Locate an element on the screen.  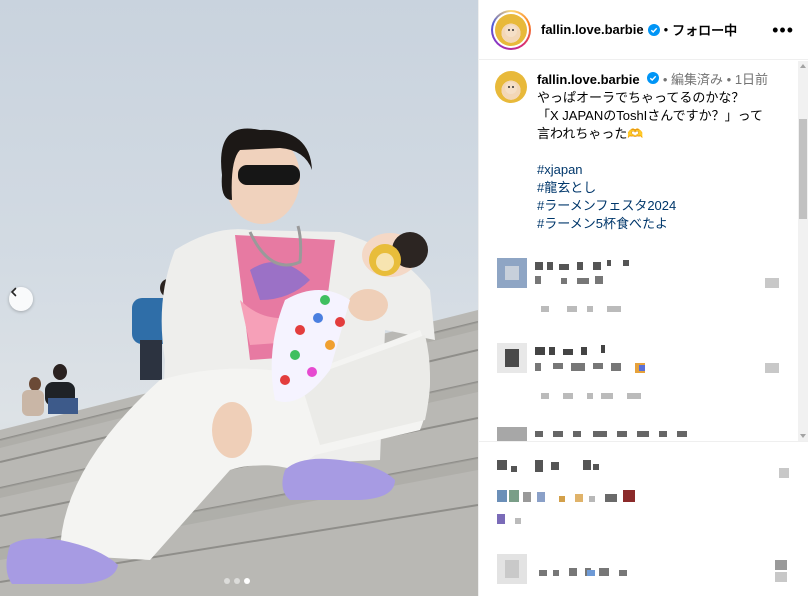
hashtag-link: #xjapan is located at coordinates (657, 170).